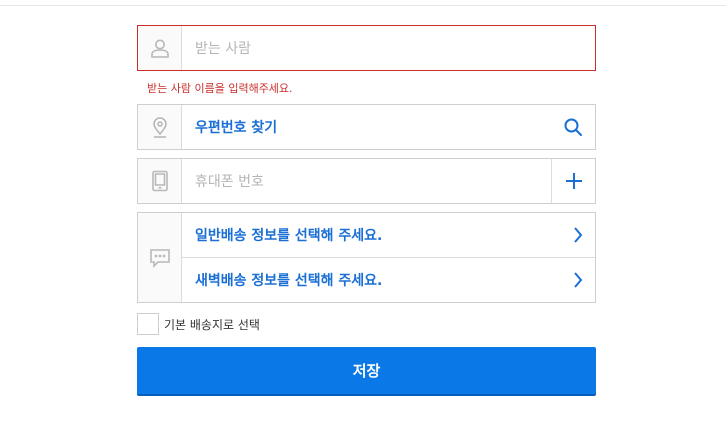  Describe the element at coordinates (573, 181) in the screenshot. I see `plus-icon` at that location.